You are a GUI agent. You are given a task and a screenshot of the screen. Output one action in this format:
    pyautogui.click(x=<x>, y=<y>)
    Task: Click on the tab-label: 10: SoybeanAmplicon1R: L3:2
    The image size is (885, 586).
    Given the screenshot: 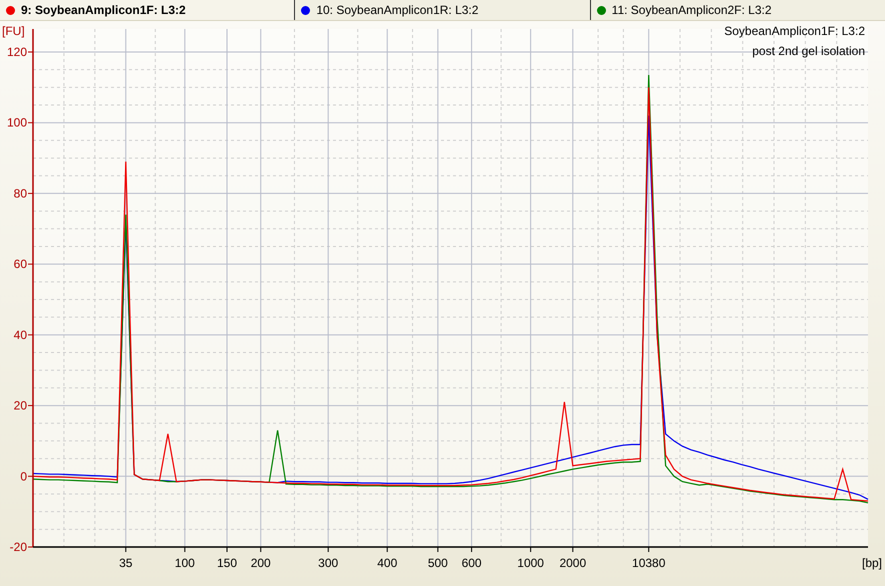 What is the action you would take?
    pyautogui.click(x=397, y=10)
    